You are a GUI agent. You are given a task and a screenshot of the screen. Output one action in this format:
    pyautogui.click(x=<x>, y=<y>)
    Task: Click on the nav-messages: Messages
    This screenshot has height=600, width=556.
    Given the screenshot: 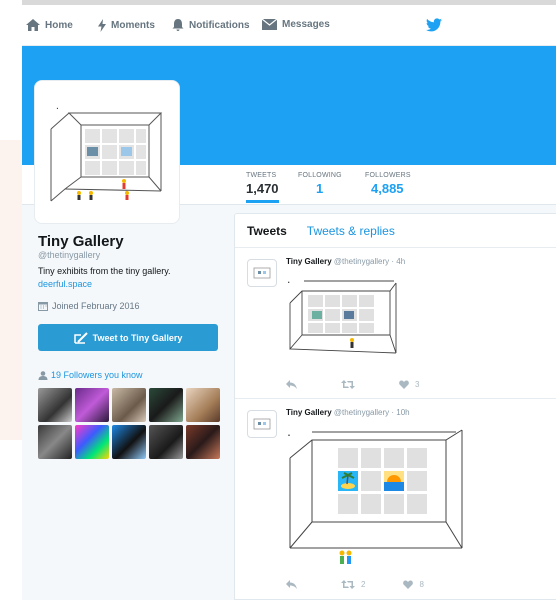 What is the action you would take?
    pyautogui.click(x=296, y=24)
    